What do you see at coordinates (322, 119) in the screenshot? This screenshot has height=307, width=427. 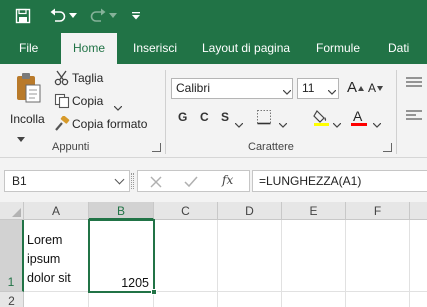 I see `fill-color-icon` at bounding box center [322, 119].